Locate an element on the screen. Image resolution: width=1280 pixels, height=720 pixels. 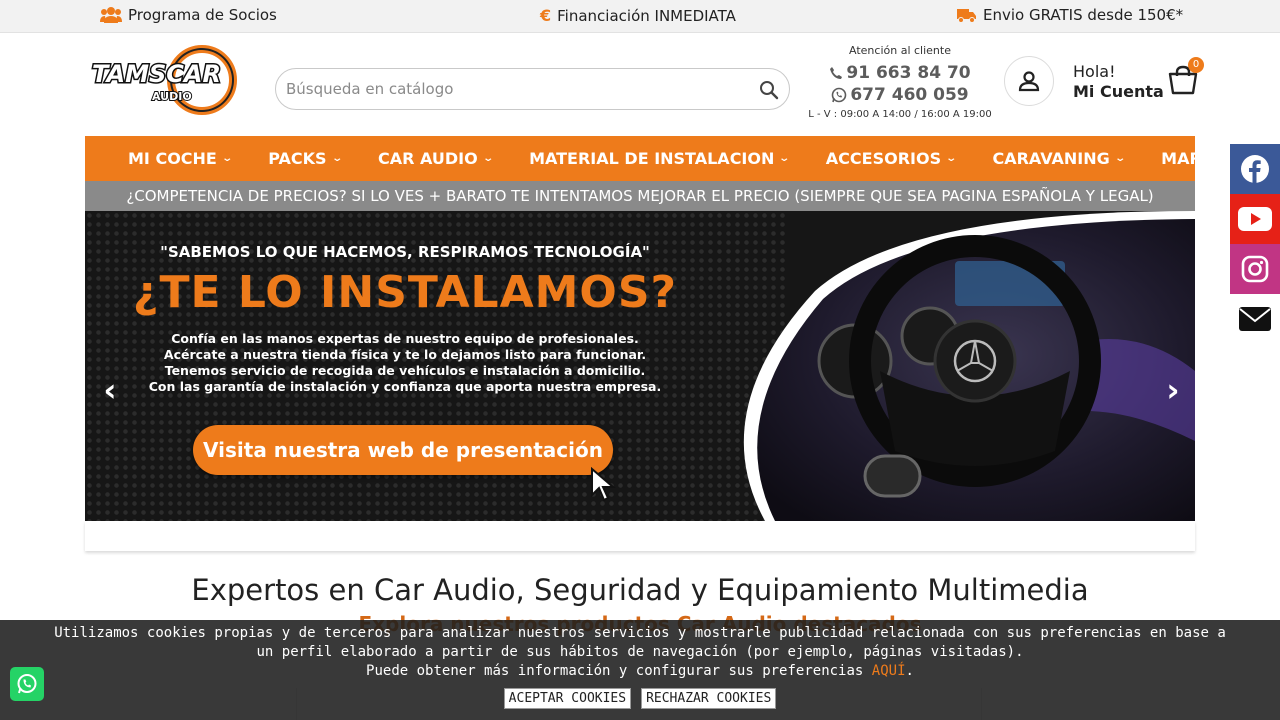
search-icon is located at coordinates (769, 90).